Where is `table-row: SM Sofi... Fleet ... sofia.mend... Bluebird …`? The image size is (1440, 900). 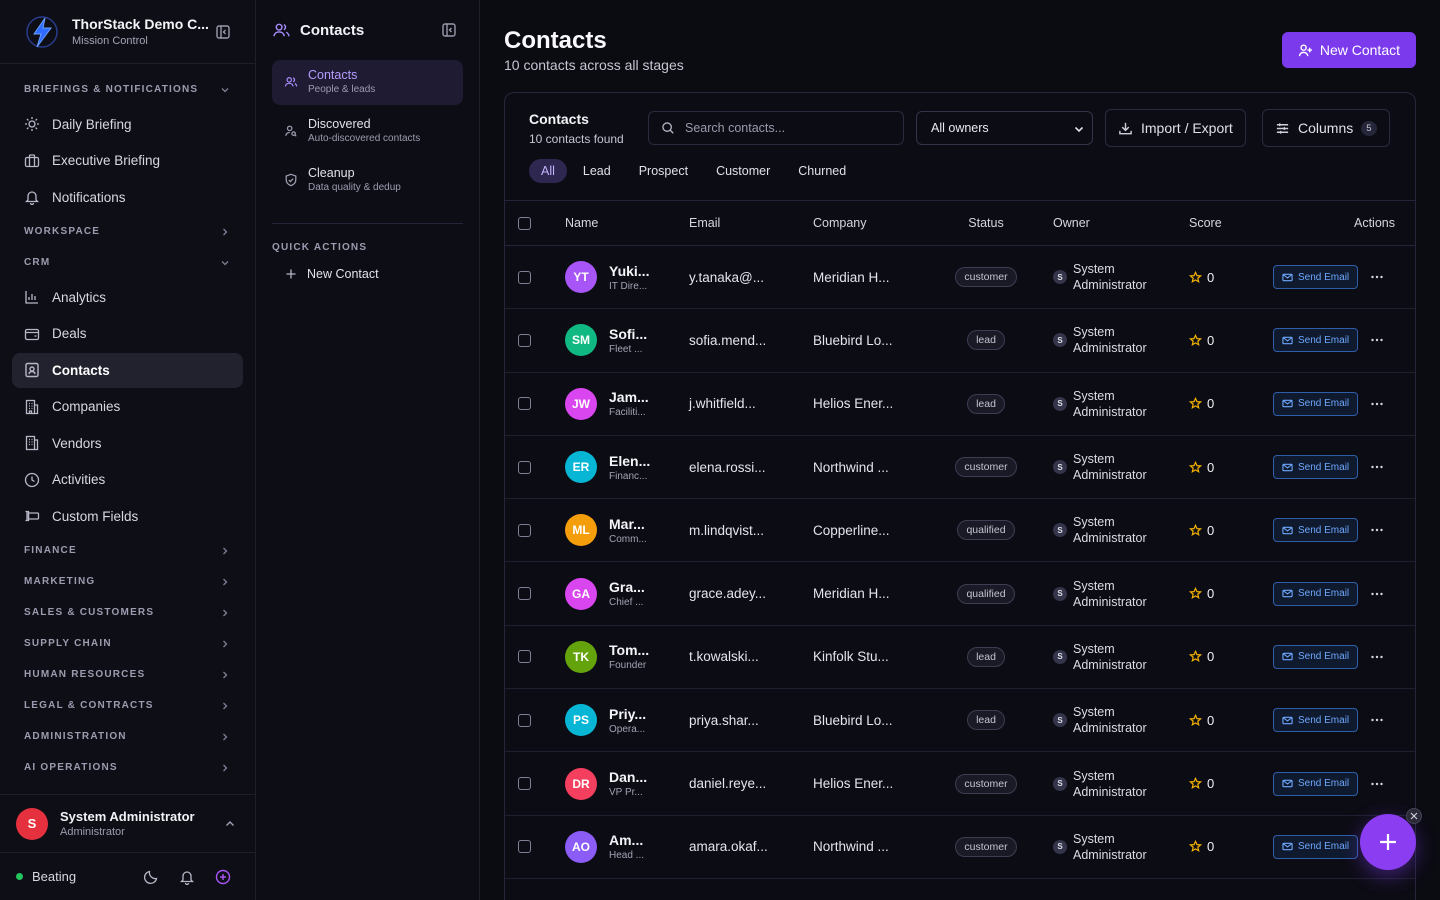 table-row: SM Sofi... Fleet ... sofia.mend... Bluebird … is located at coordinates (960, 341).